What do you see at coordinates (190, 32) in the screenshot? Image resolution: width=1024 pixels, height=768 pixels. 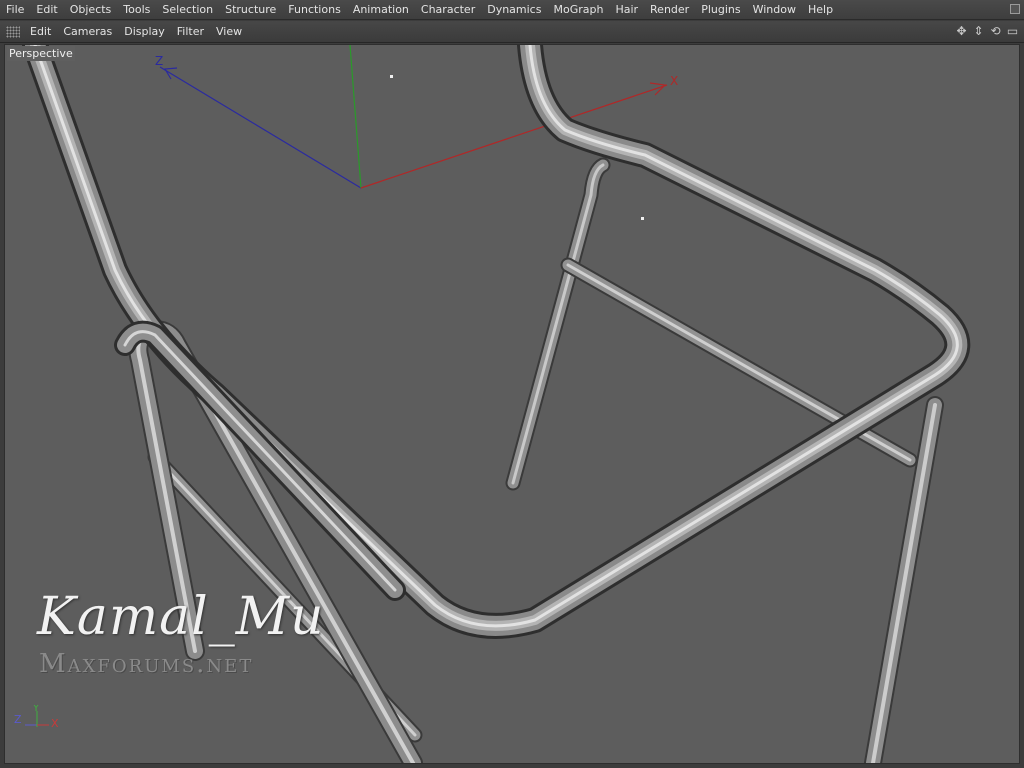 I see `viewmenu-filter: Filter` at bounding box center [190, 32].